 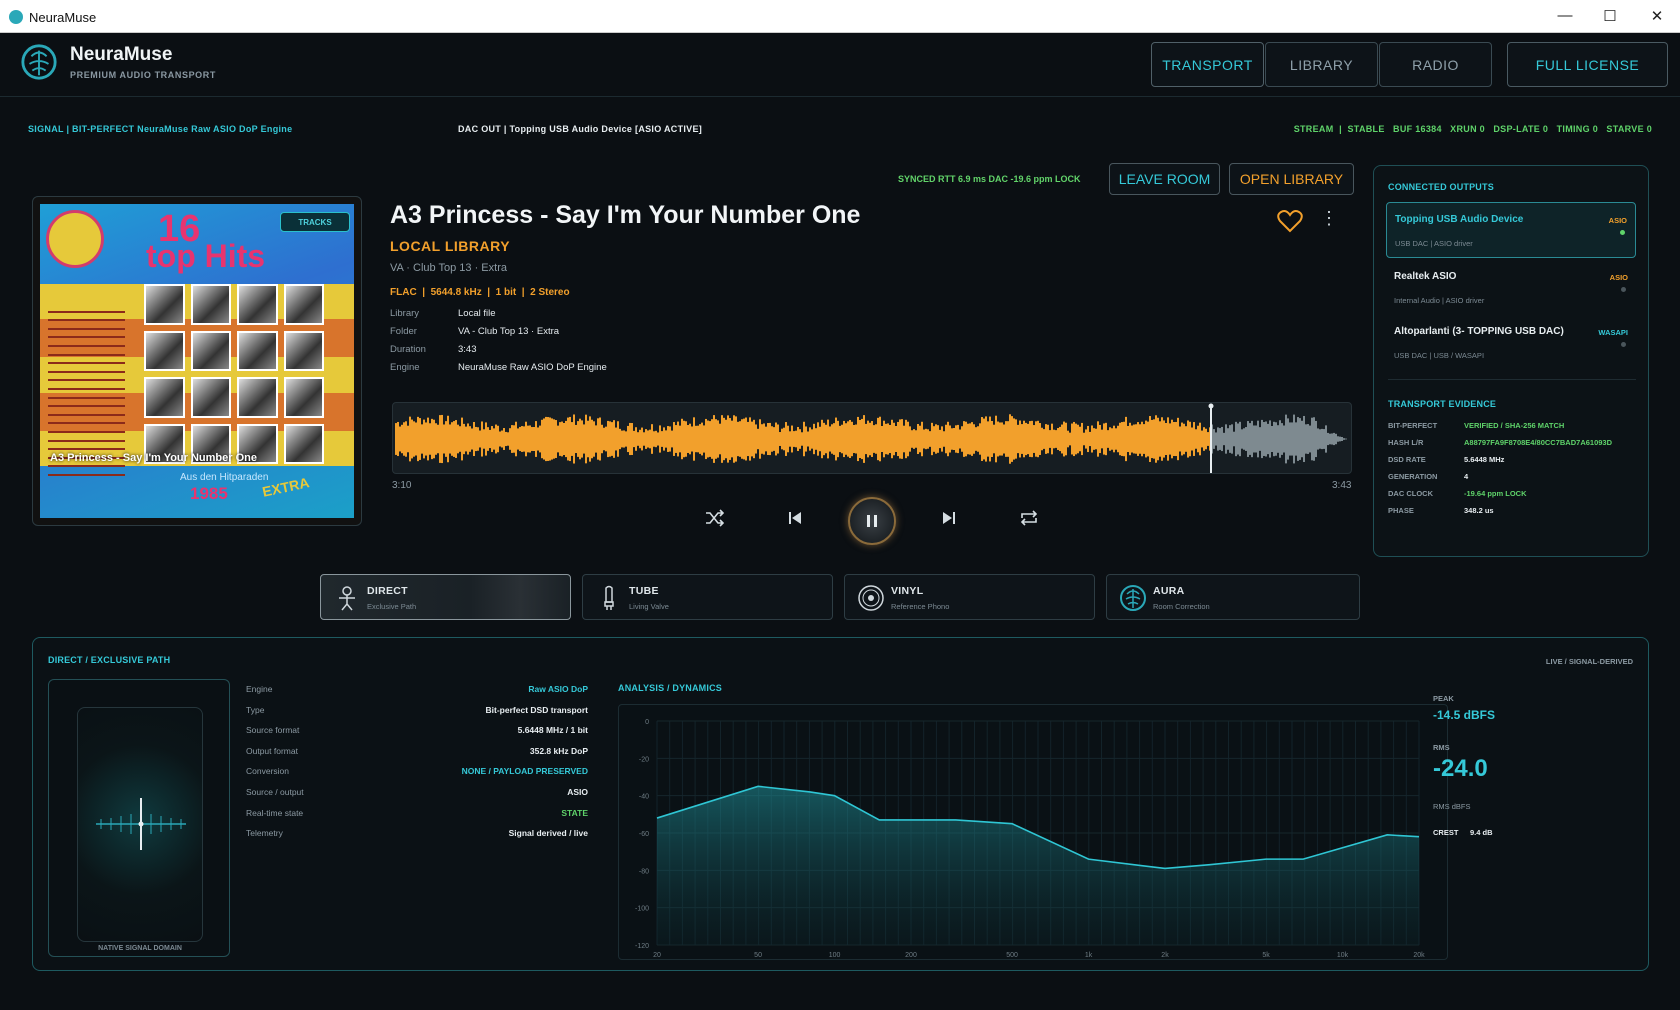 I want to click on path-key: Source format, so click(x=273, y=730).